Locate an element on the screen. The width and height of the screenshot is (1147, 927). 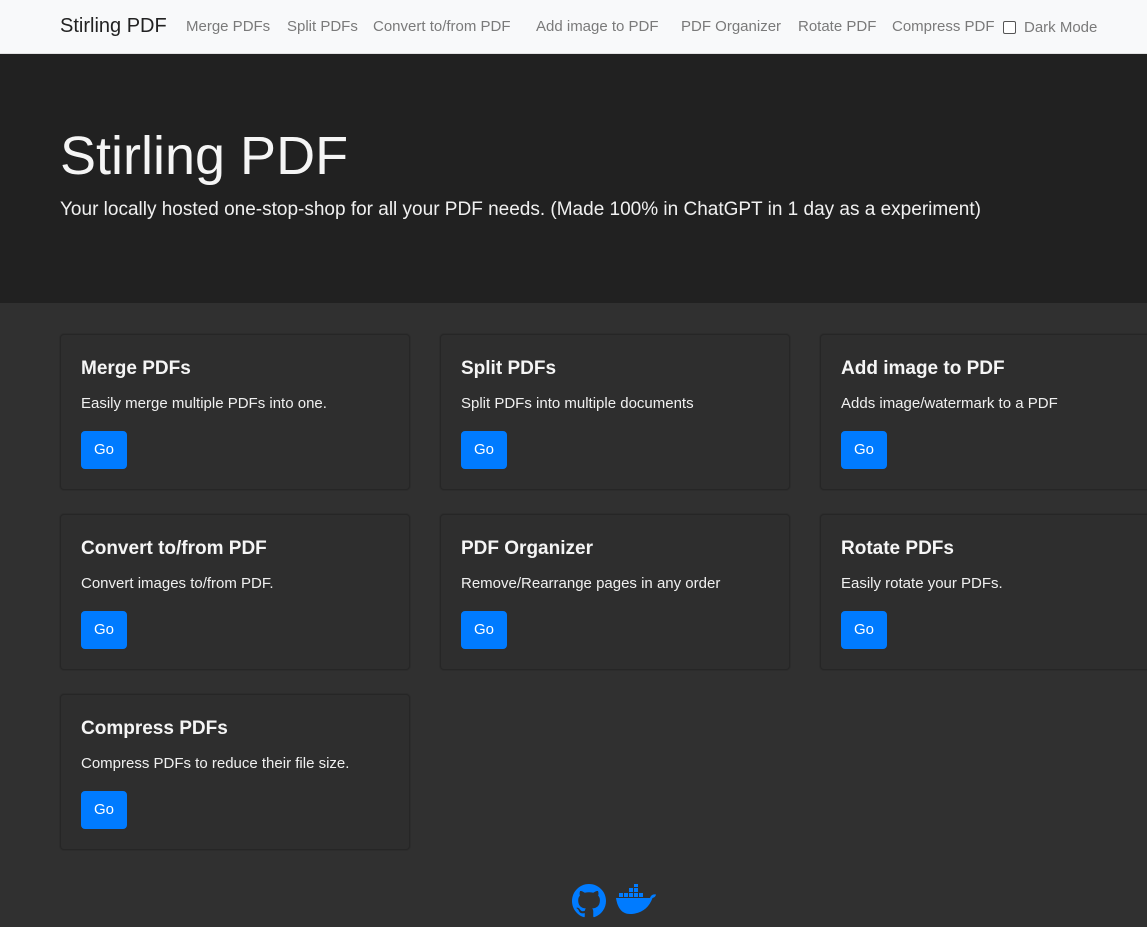
merge-pdfs-go-button: Go is located at coordinates (104, 450).